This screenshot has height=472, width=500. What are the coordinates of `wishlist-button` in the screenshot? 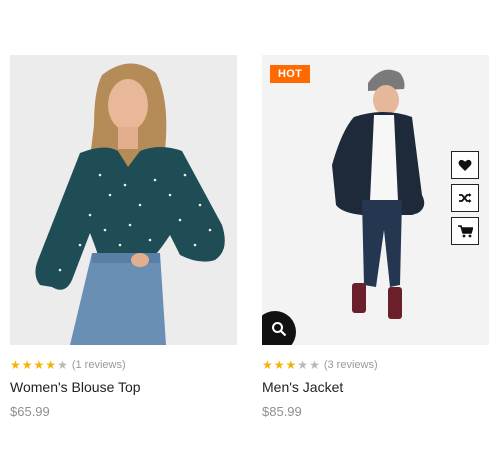 It's located at (465, 165).